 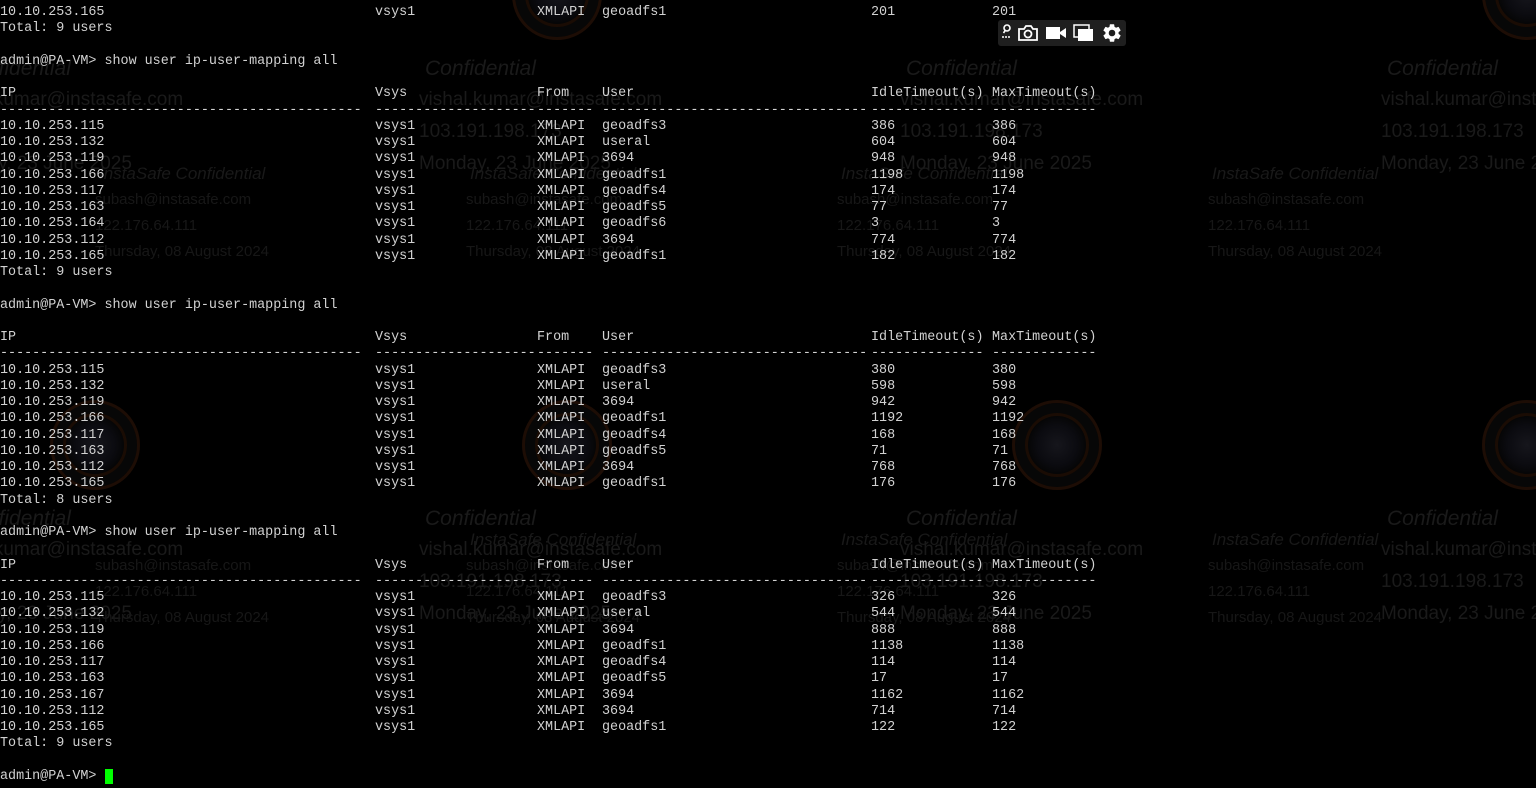 What do you see at coordinates (600, 208) in the screenshot?
I see `table-row: 10.10.253.163 vsys1 XMLAPI geoadfs5 77 77` at bounding box center [600, 208].